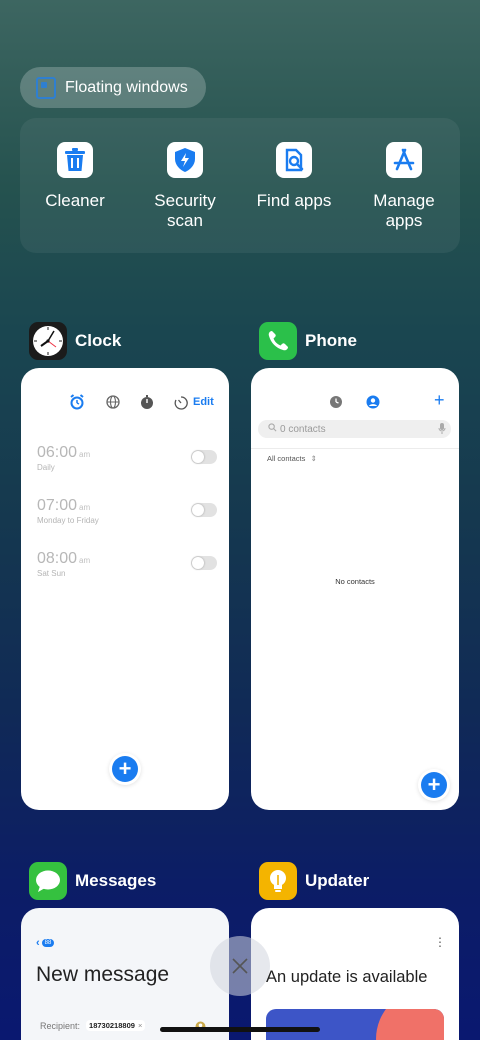  What do you see at coordinates (331, 340) in the screenshot?
I see `phone-app-name: Phone` at bounding box center [331, 340].